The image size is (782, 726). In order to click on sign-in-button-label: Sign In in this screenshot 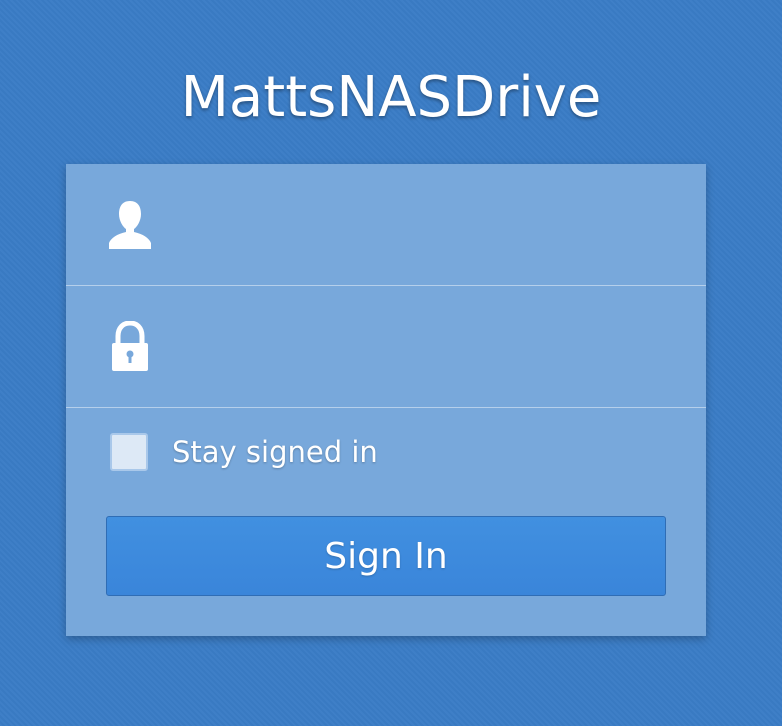, I will do `click(386, 556)`.